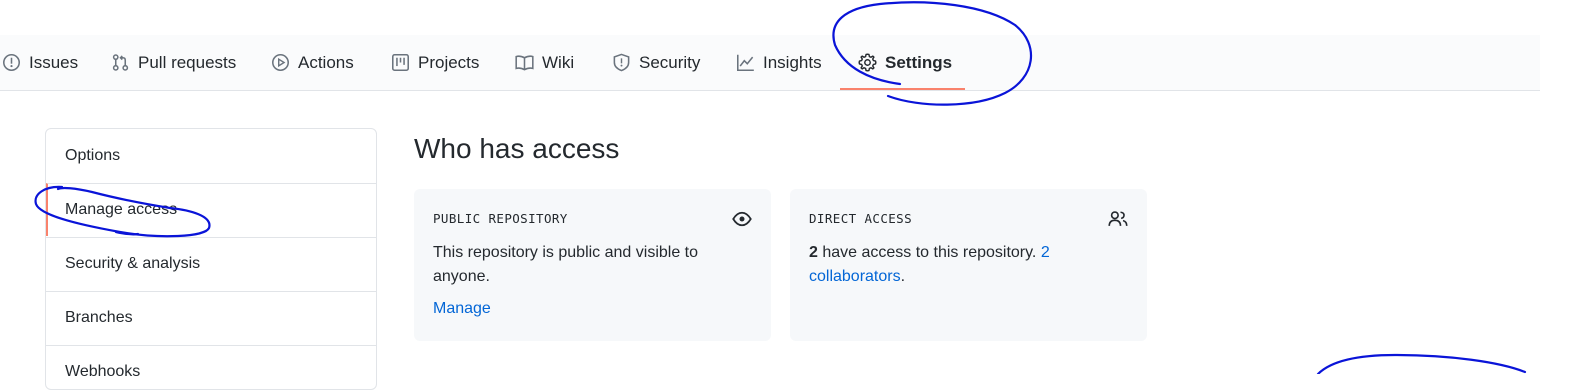 The height and width of the screenshot is (390, 1572). I want to click on tab-security: Security, so click(656, 62).